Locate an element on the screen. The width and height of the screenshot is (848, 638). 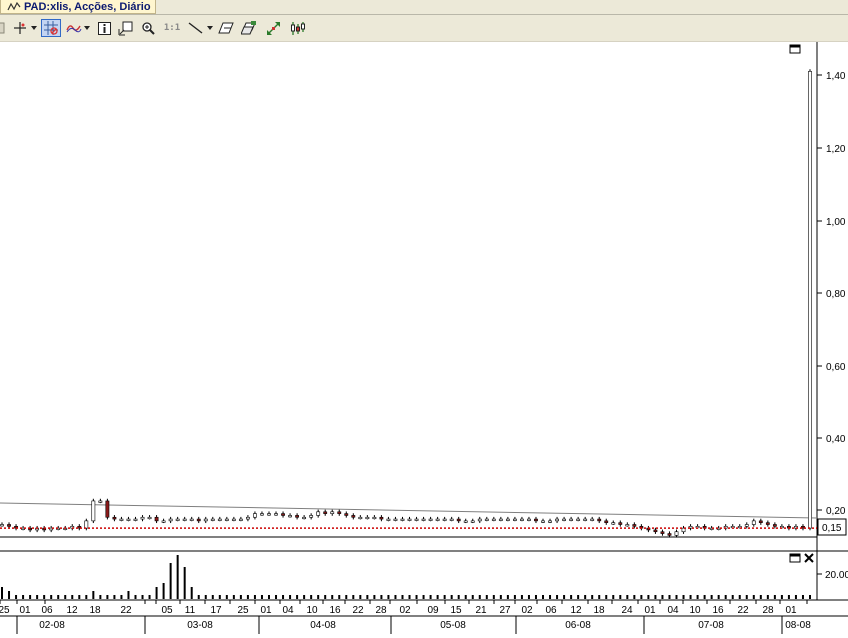
zoom-icon is located at coordinates (148, 28).